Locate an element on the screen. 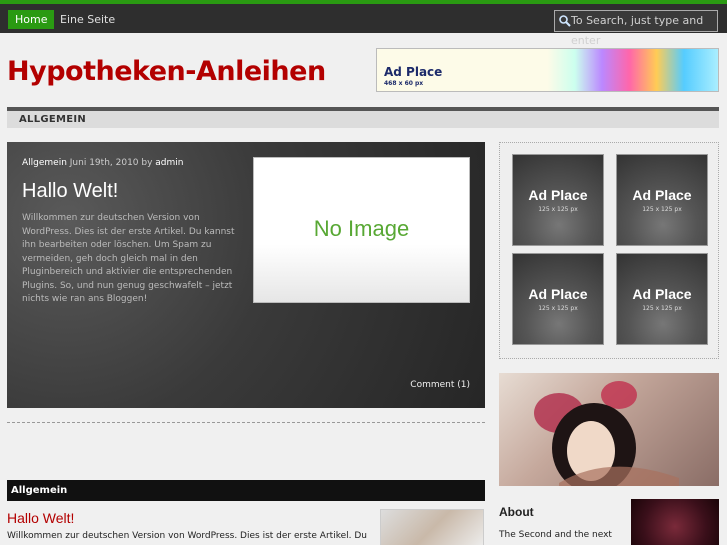 Image resolution: width=727 pixels, height=545 pixels. featured-author-link: admin is located at coordinates (169, 163).